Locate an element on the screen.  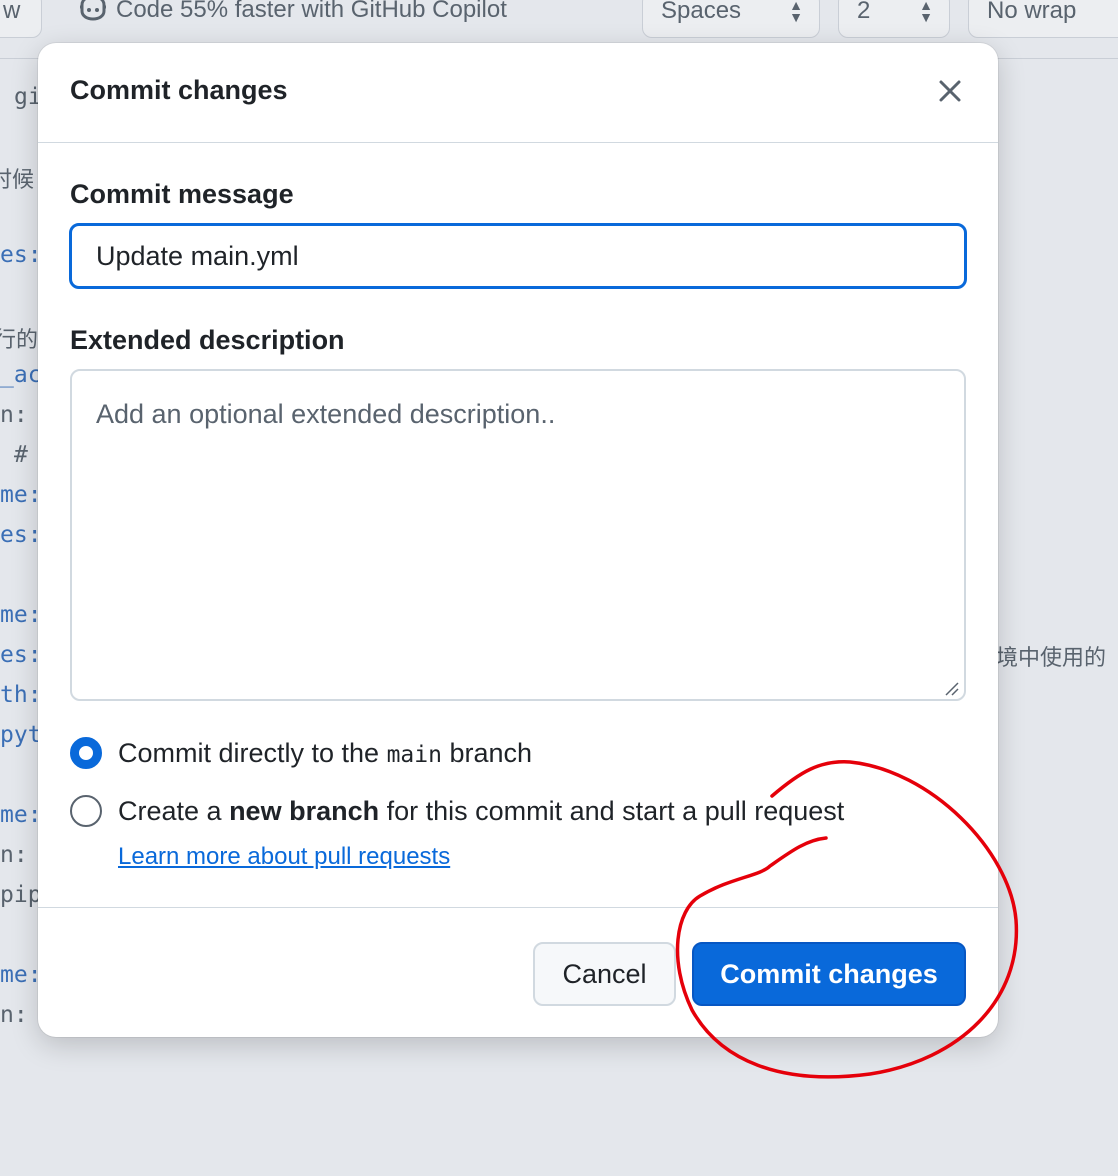
indent-size-select: 2 ▲ ▼ is located at coordinates (894, 19).